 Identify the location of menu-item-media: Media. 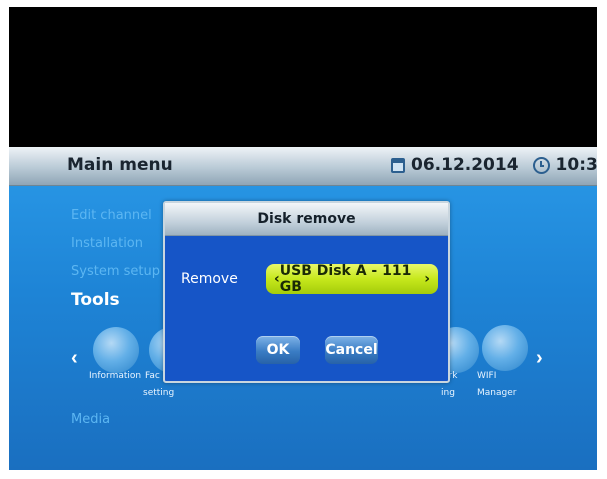
(90, 419).